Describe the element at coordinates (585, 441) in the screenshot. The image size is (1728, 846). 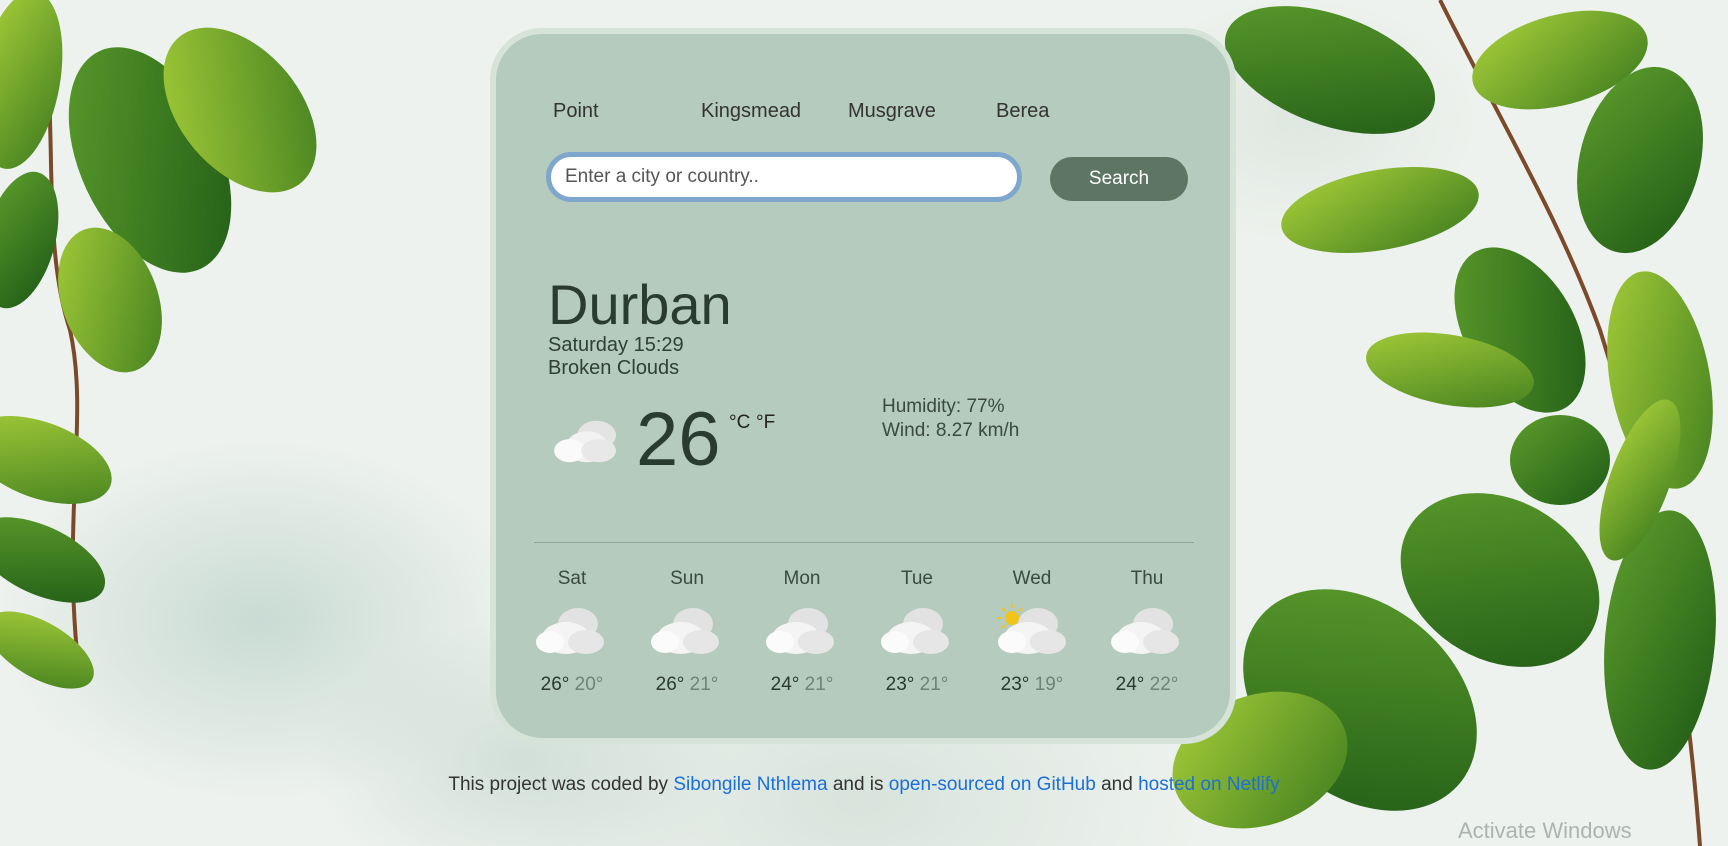
I see `broken-clouds-icon` at that location.